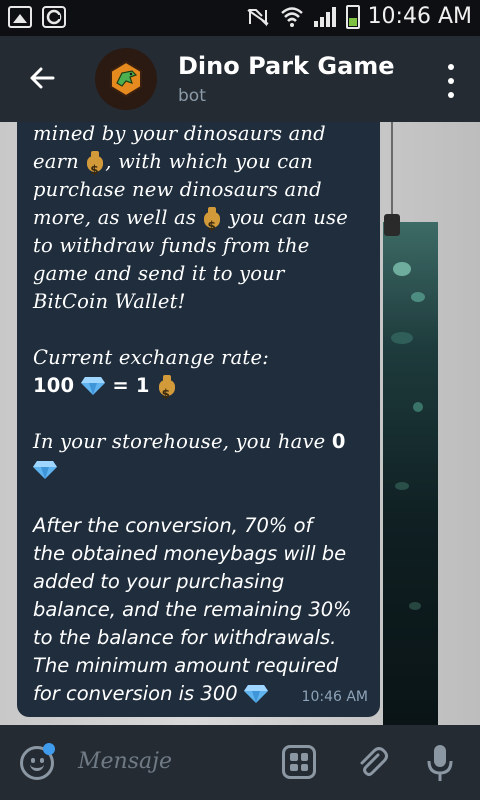 The height and width of the screenshot is (800, 480). I want to click on message-line: earn , with which you can, so click(203, 166).